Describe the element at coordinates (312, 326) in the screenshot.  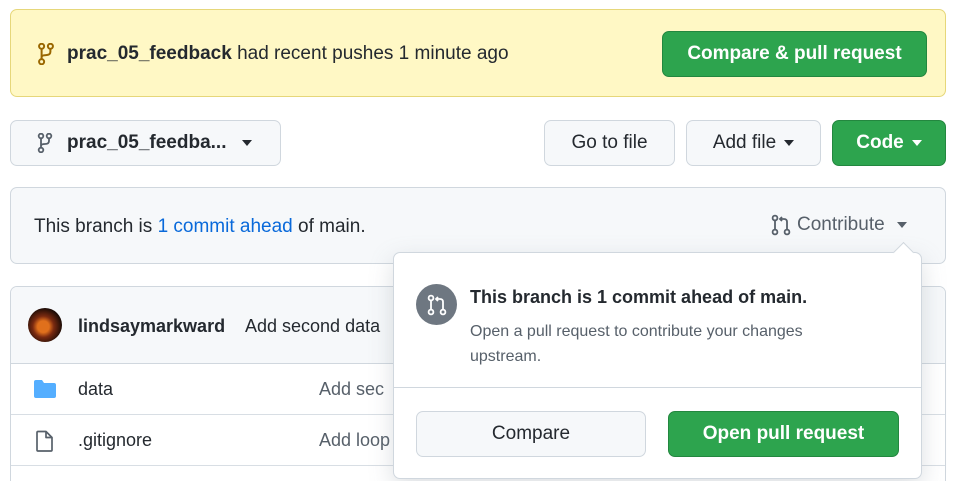
I see `commit-message: Add second data` at that location.